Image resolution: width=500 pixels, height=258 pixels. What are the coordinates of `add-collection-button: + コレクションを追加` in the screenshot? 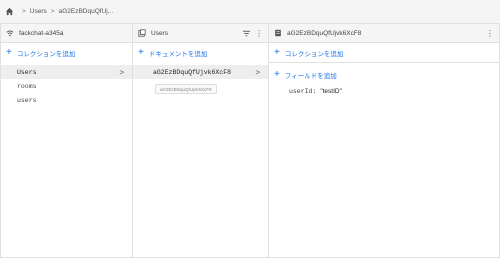 It's located at (66, 52).